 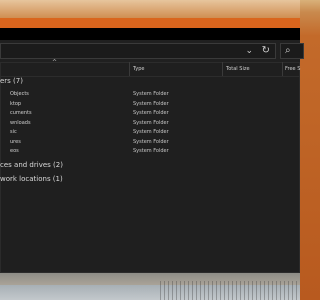 I want to click on list-item: Objects System Folder, so click(x=150, y=94).